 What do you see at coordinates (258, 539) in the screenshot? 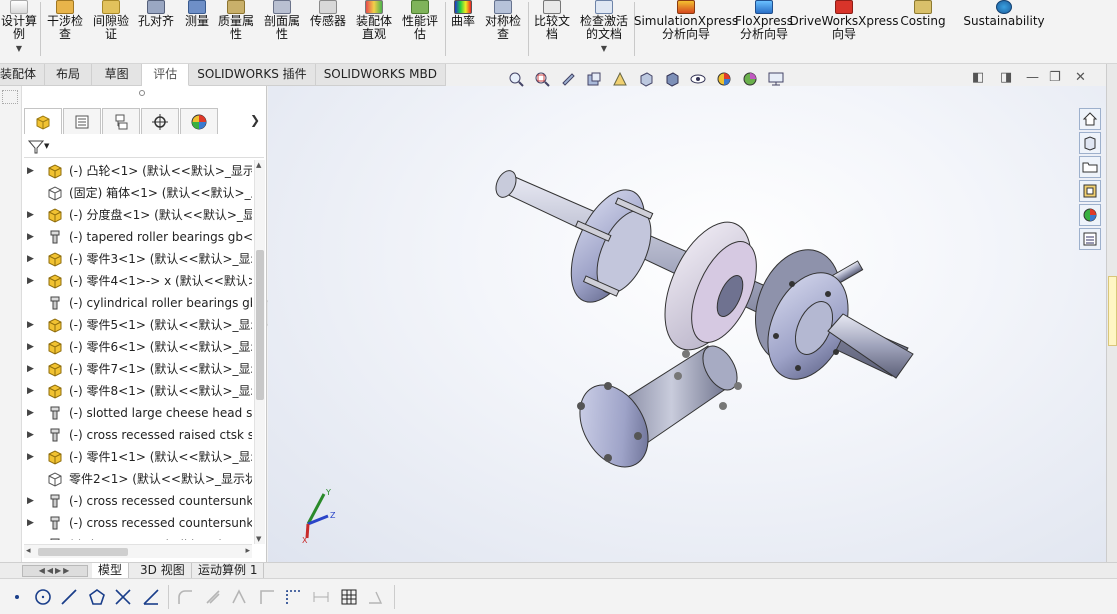
I see `scroll-down-icon: ▼` at bounding box center [258, 539].